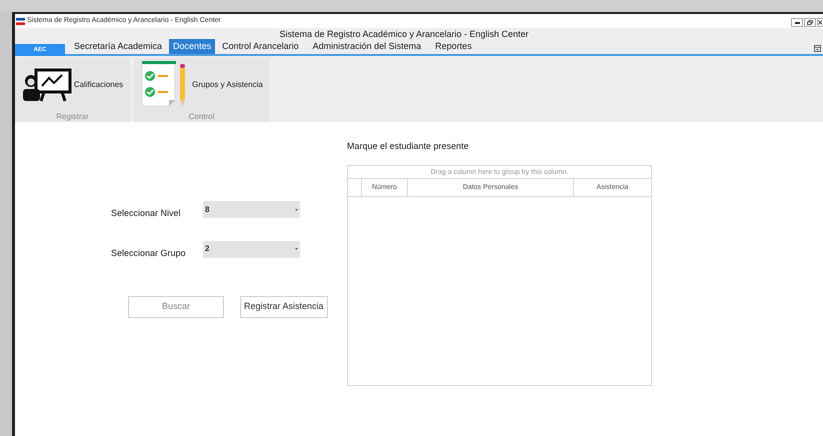 This screenshot has height=436, width=823. Describe the element at coordinates (47, 85) in the screenshot. I see `teacher-board-icon` at that location.